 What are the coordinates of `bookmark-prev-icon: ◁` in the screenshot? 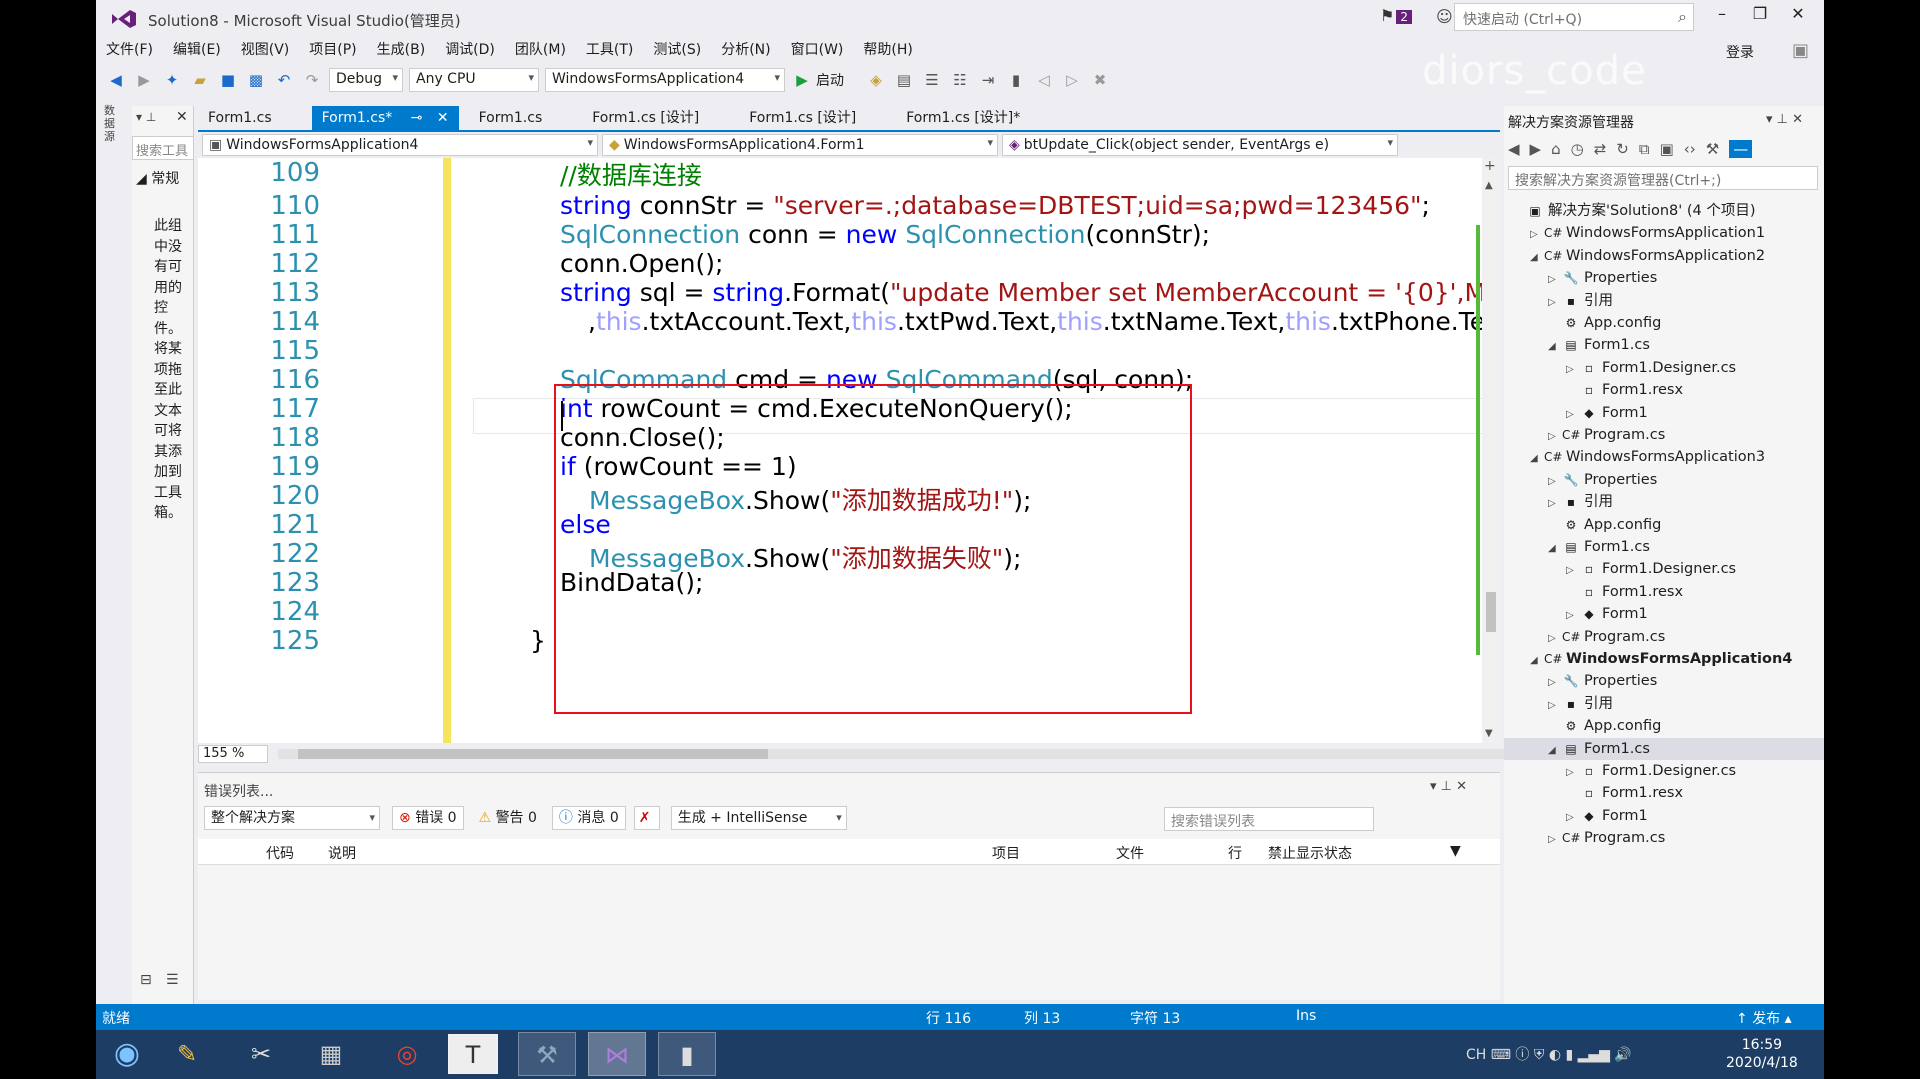 It's located at (1044, 80).